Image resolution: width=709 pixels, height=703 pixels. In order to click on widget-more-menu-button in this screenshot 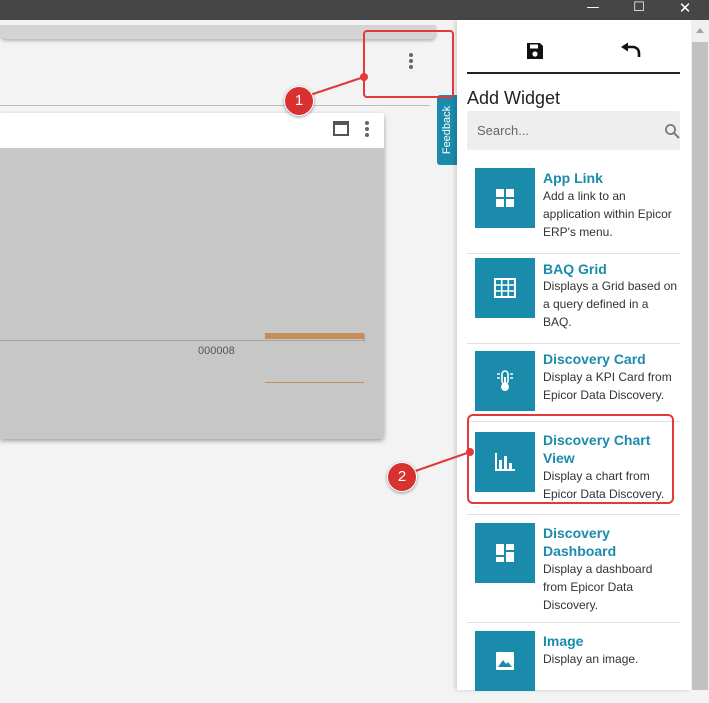, I will do `click(367, 130)`.